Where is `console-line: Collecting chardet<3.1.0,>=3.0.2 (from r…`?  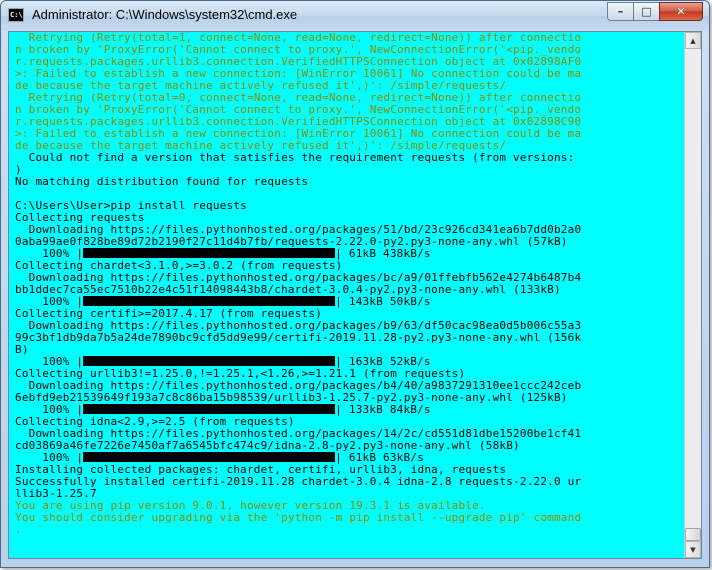 console-line: Collecting chardet<3.1.0,>=3.0.2 (from r… is located at coordinates (179, 266).